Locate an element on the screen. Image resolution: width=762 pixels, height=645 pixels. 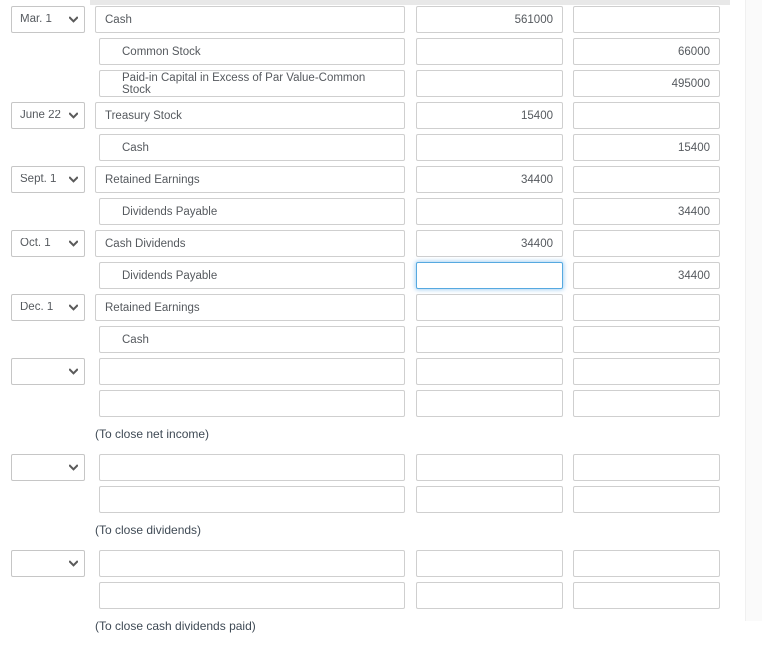
journal-note-text: (To close net income) is located at coordinates (152, 434).